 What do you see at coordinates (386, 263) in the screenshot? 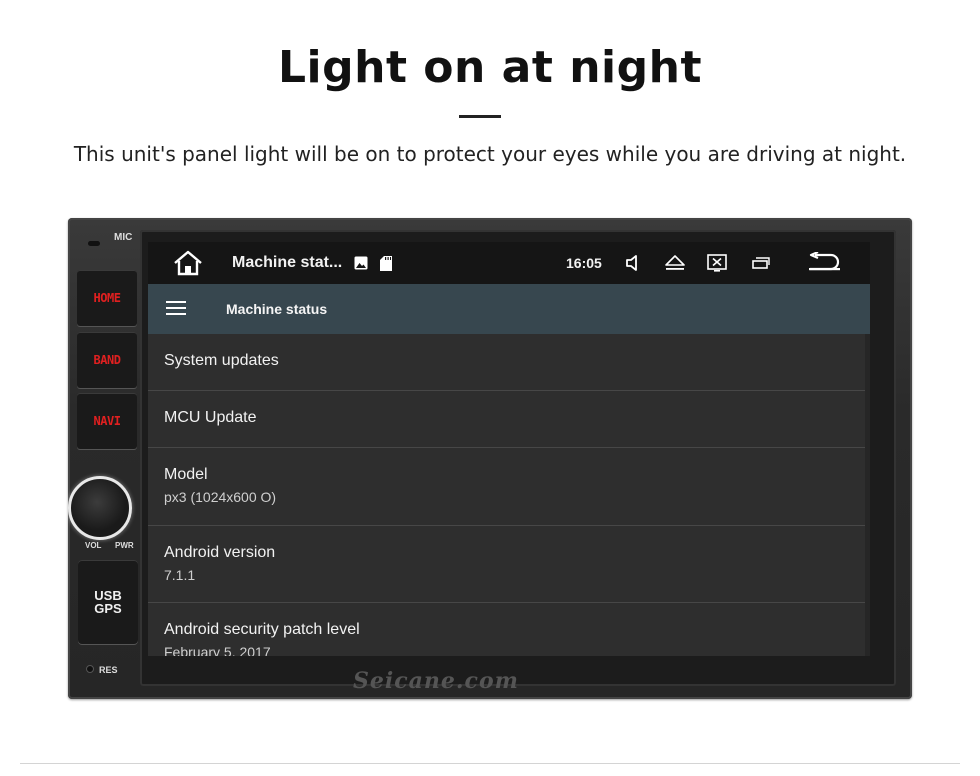
I see `sd-card-icon` at bounding box center [386, 263].